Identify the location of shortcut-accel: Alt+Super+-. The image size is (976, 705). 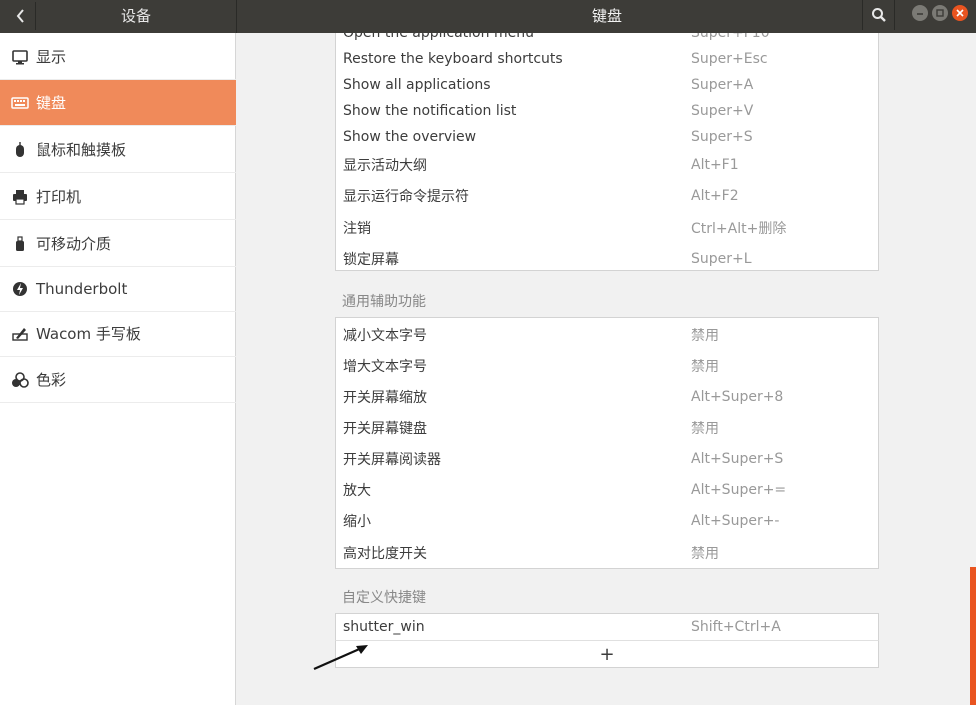
(735, 521).